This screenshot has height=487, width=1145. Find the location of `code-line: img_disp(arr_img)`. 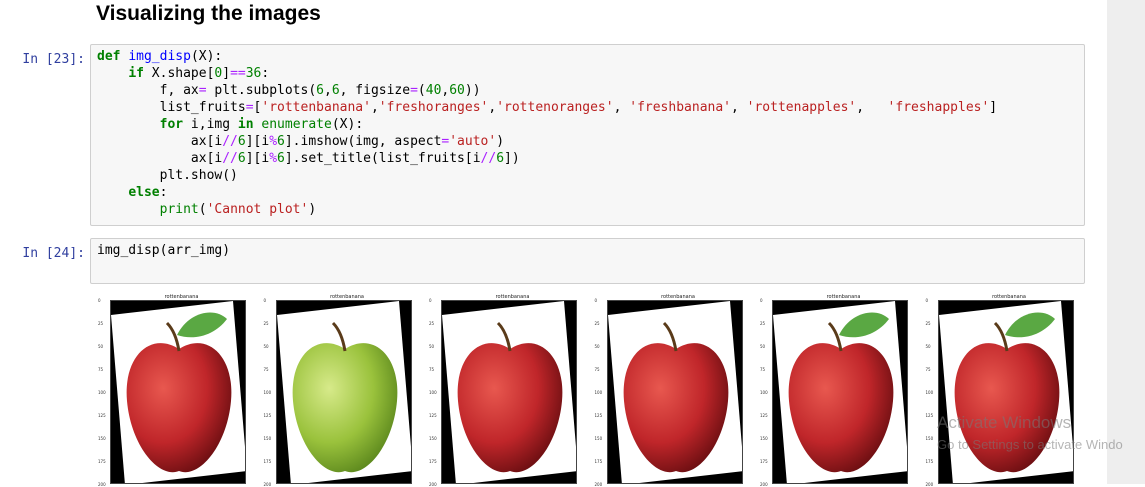

code-line: img_disp(arr_img) is located at coordinates (164, 250).